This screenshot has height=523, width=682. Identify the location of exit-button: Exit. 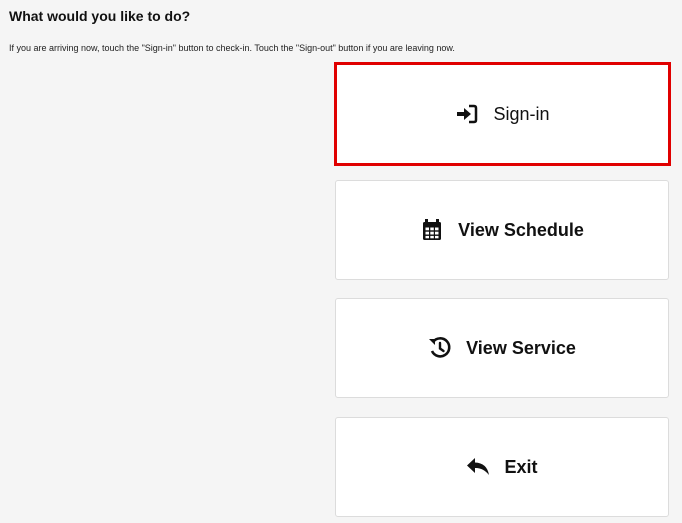
(502, 467).